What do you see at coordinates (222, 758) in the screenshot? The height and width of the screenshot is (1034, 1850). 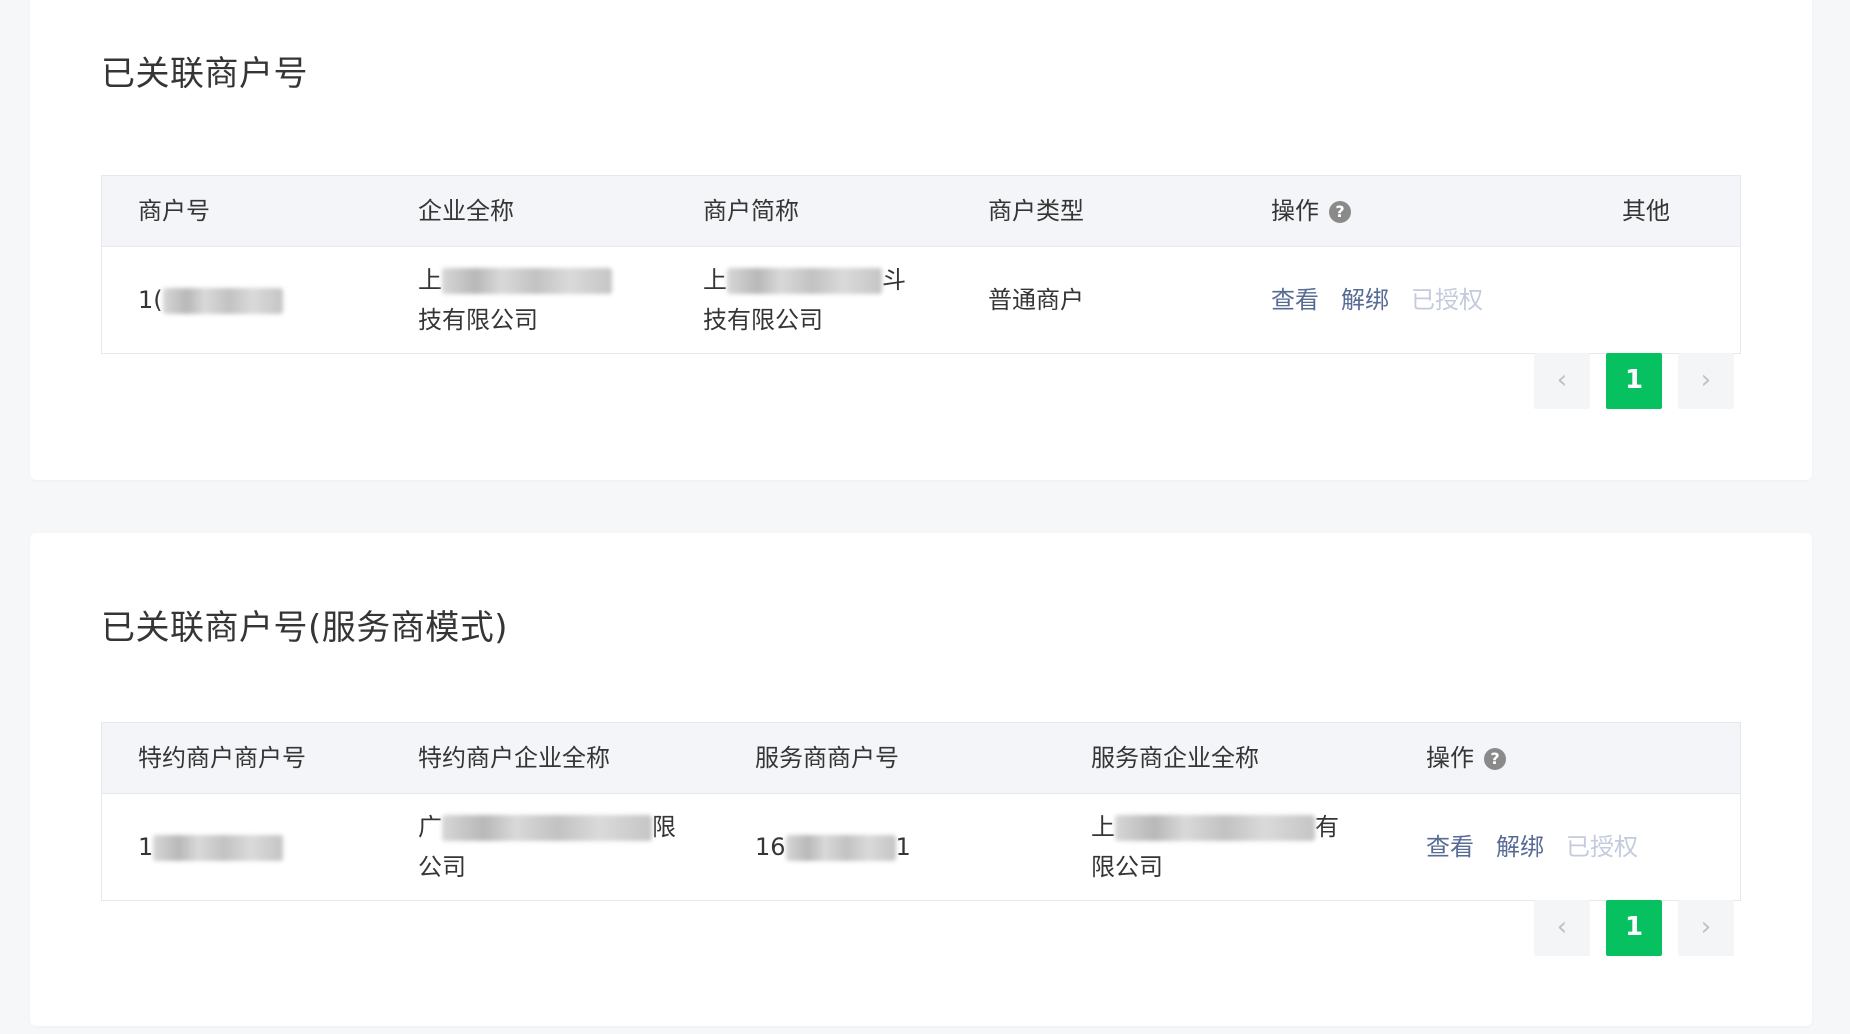 I see `col-sub-merchant-id: 特约商户商户号` at bounding box center [222, 758].